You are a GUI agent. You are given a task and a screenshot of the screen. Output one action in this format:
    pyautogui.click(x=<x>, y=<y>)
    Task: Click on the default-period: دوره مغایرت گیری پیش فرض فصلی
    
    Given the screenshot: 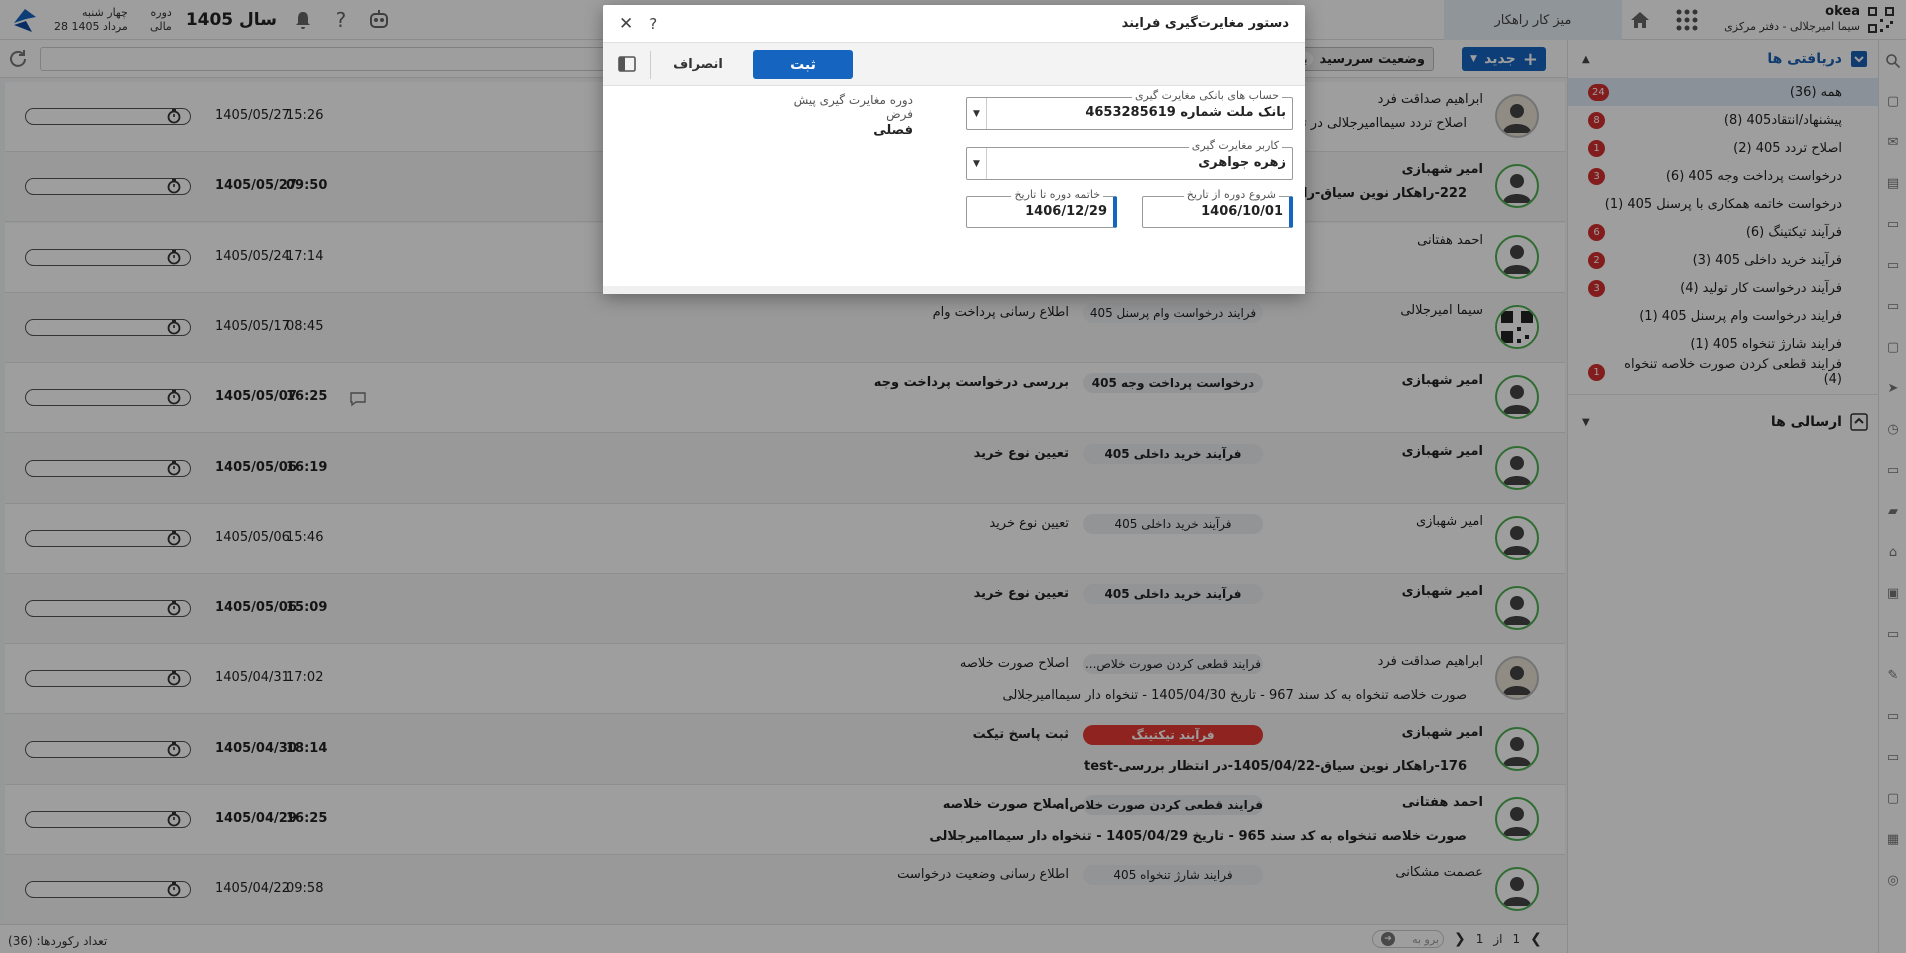 What is the action you would take?
    pyautogui.click(x=848, y=115)
    